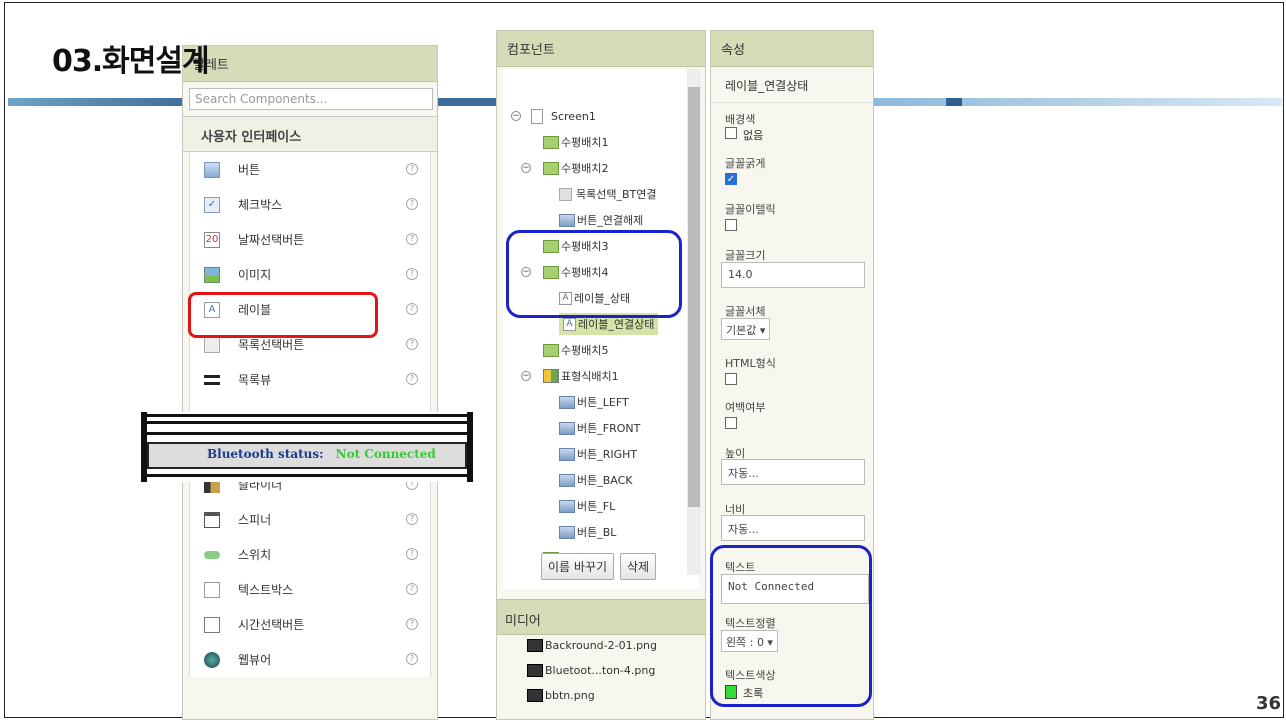  I want to click on palette-item-label: 목록선택버튼, so click(271, 345).